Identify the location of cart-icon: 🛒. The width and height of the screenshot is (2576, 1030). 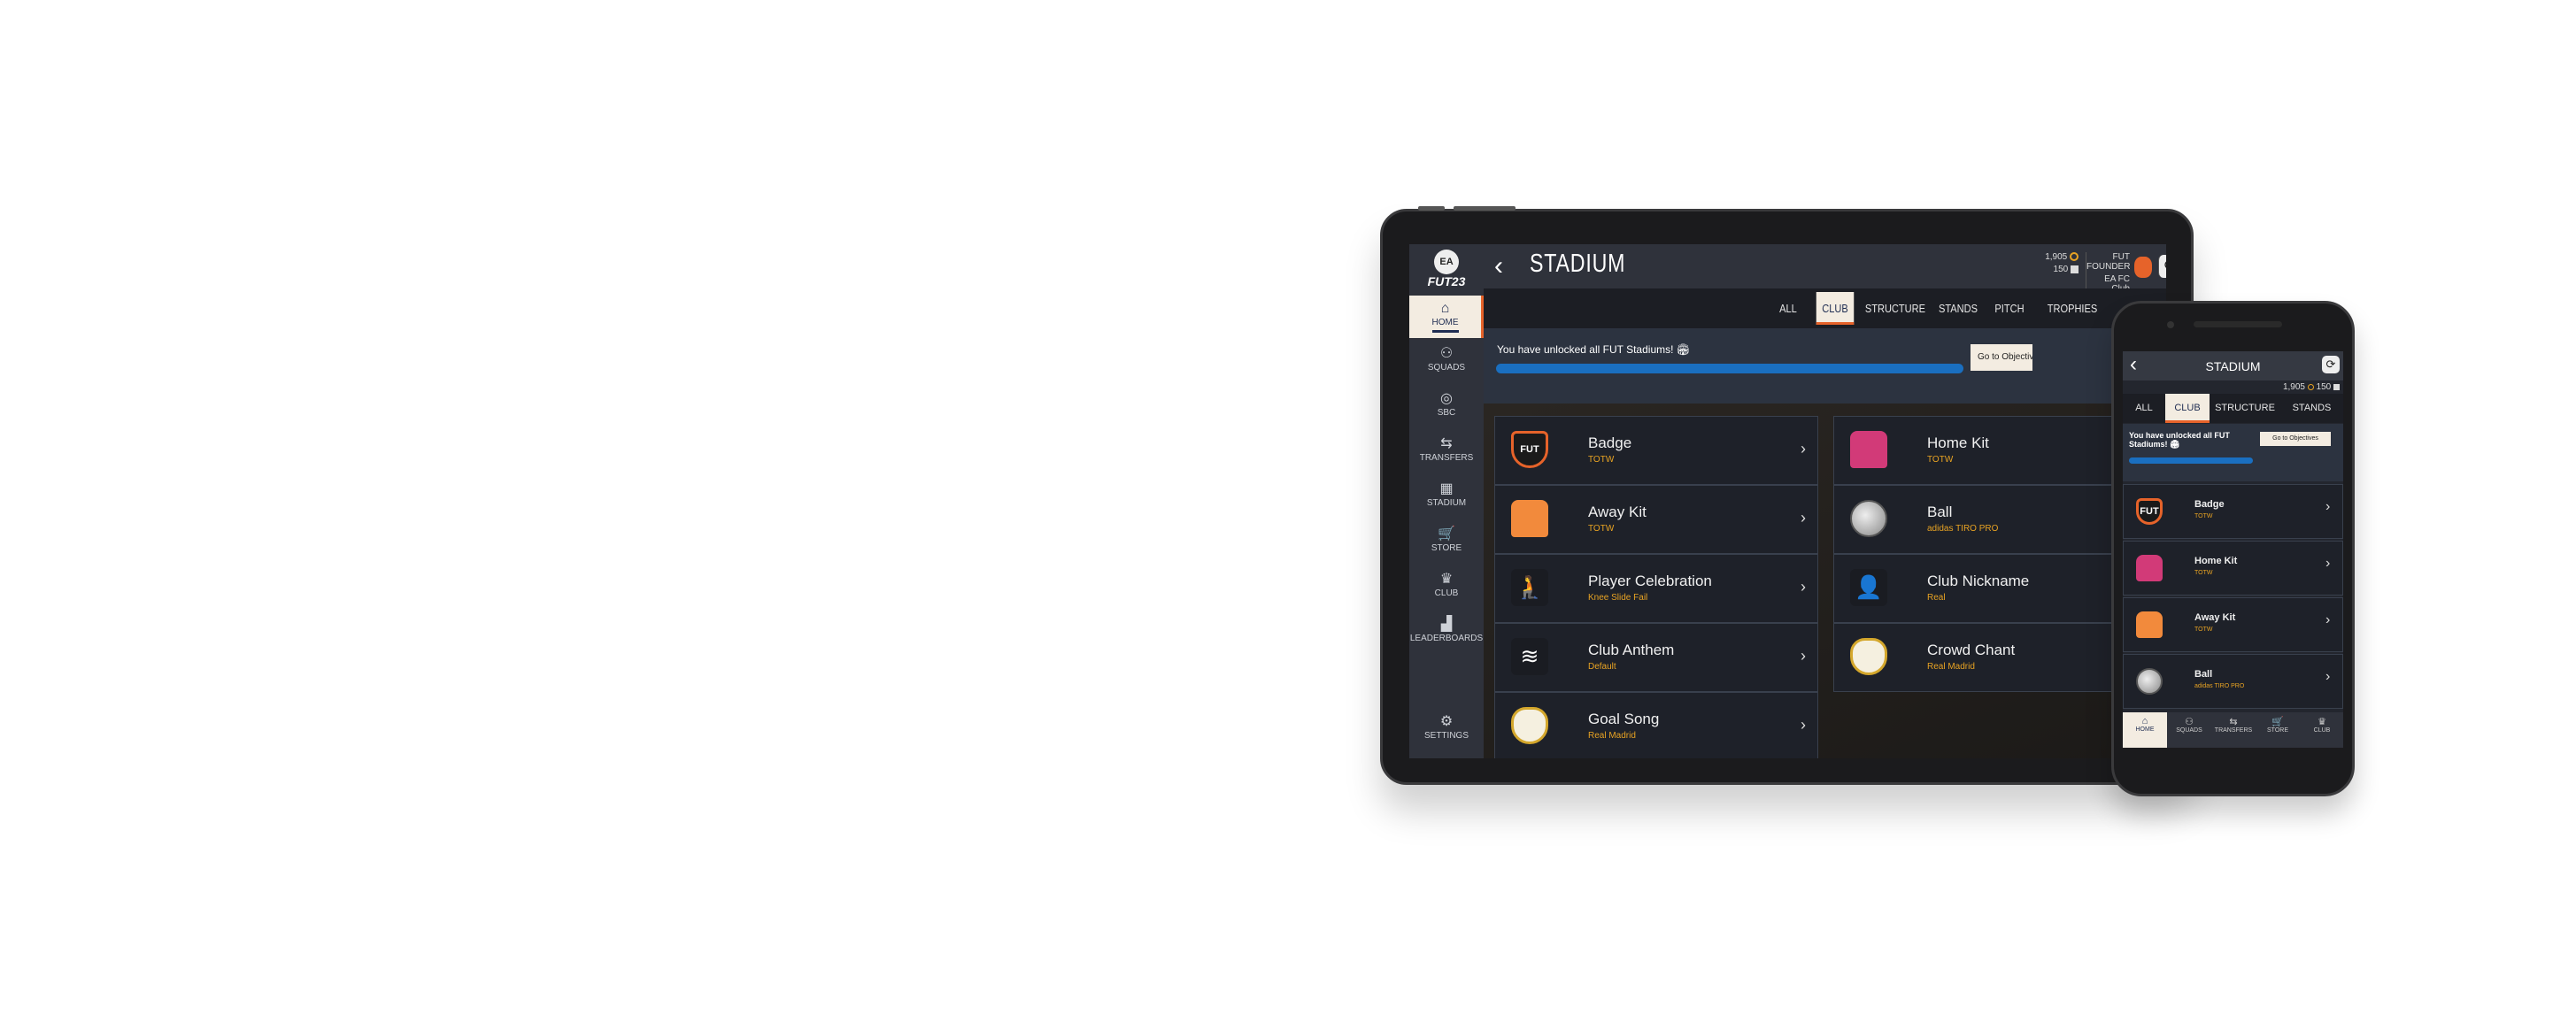
(2277, 722).